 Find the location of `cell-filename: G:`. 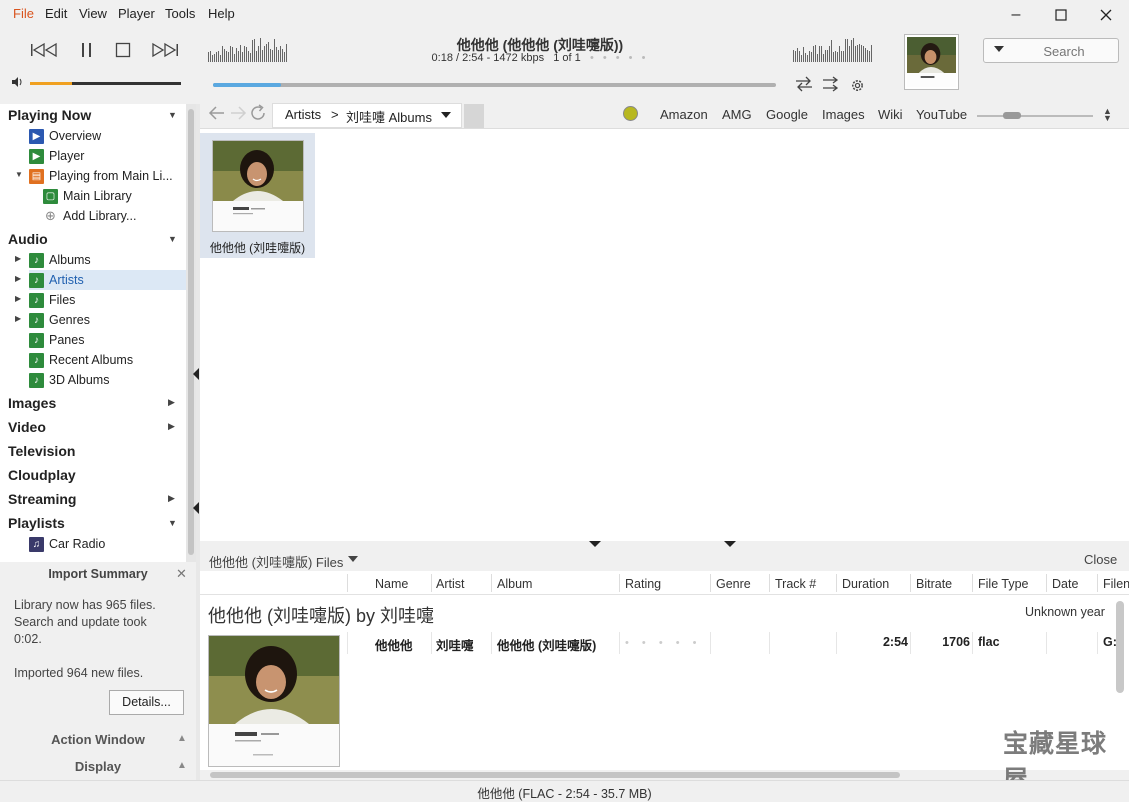

cell-filename: G: is located at coordinates (1110, 642).